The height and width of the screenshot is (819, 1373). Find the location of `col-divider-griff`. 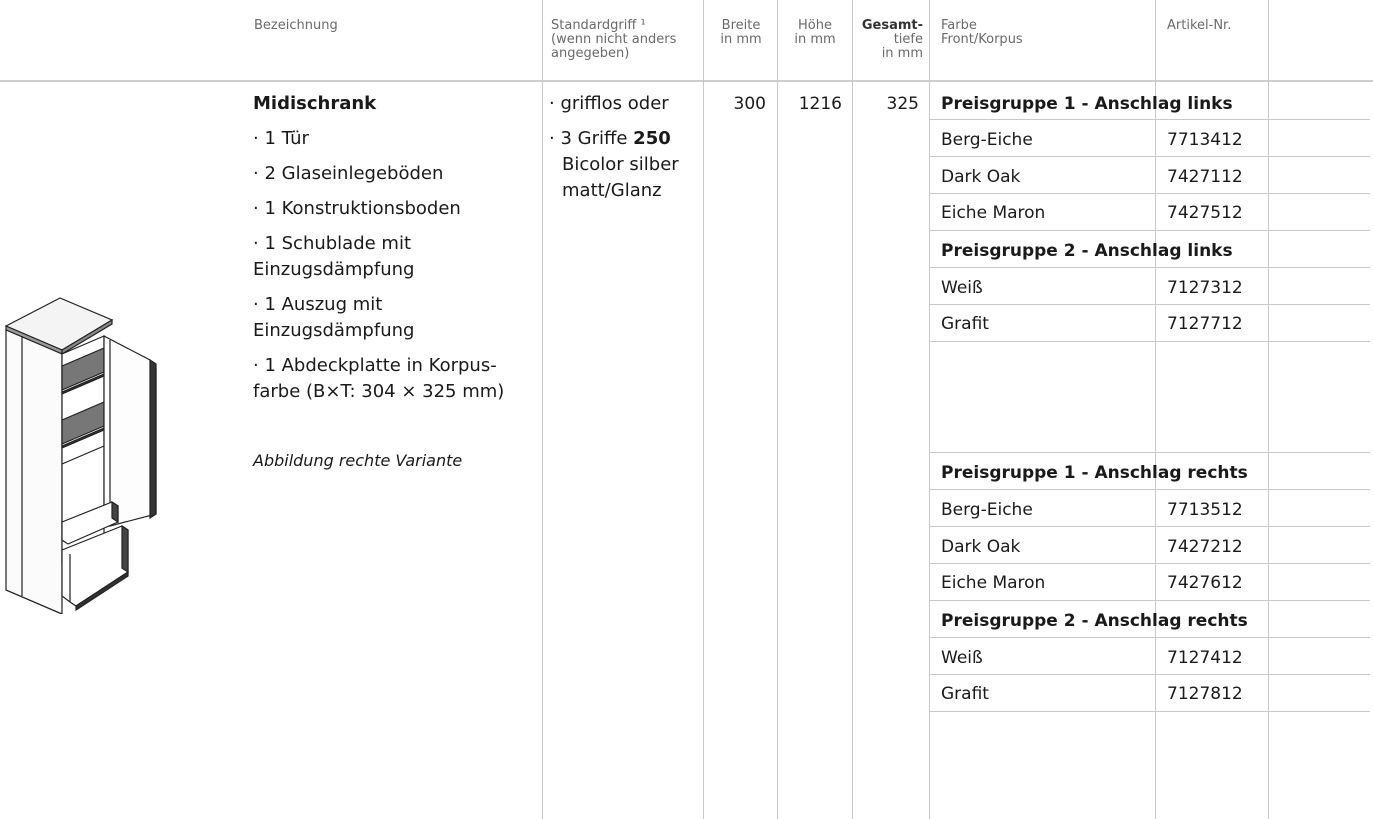

col-divider-griff is located at coordinates (542, 409).